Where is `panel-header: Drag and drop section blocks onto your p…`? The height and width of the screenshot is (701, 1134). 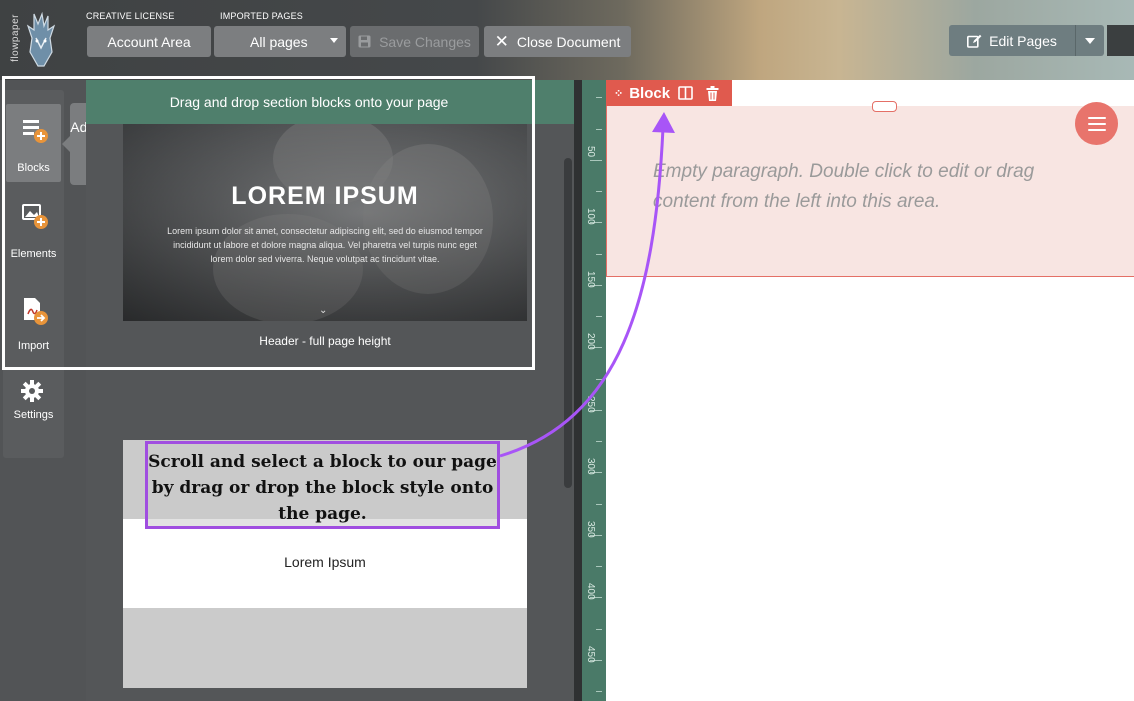
panel-header: Drag and drop section blocks onto your p… is located at coordinates (309, 102).